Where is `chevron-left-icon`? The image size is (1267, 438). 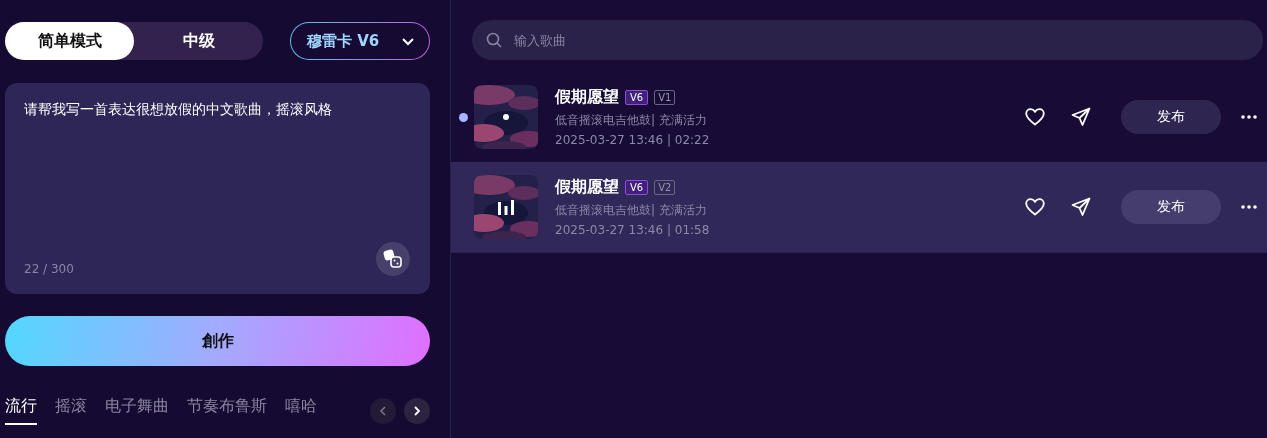 chevron-left-icon is located at coordinates (383, 410).